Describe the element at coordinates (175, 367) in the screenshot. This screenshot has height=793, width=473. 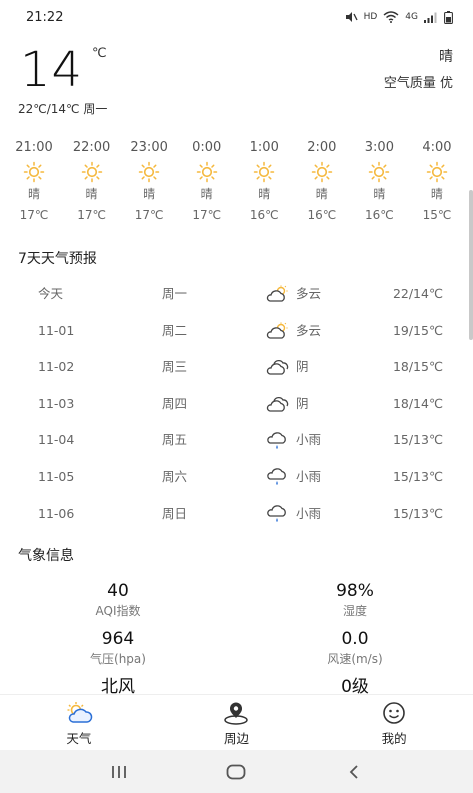
I see `forecast-weekday: 周三` at that location.